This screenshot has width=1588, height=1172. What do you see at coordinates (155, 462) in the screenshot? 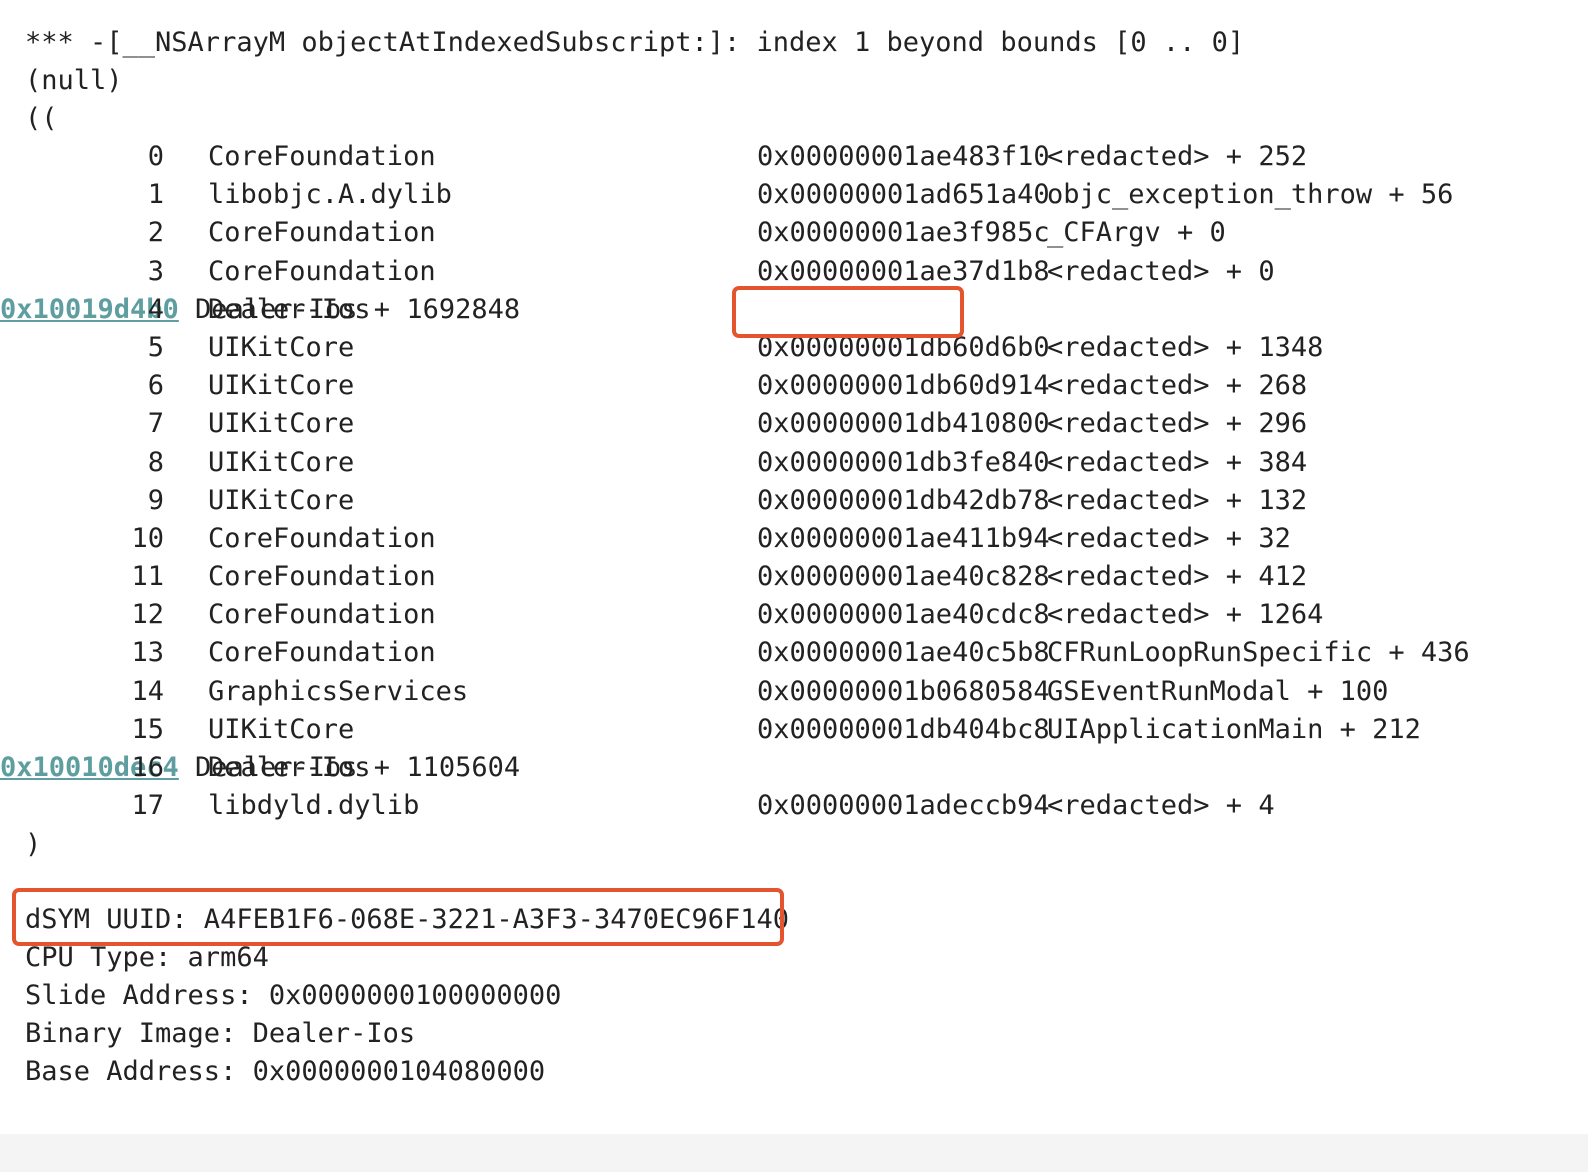
I see `frame-index: 8` at bounding box center [155, 462].